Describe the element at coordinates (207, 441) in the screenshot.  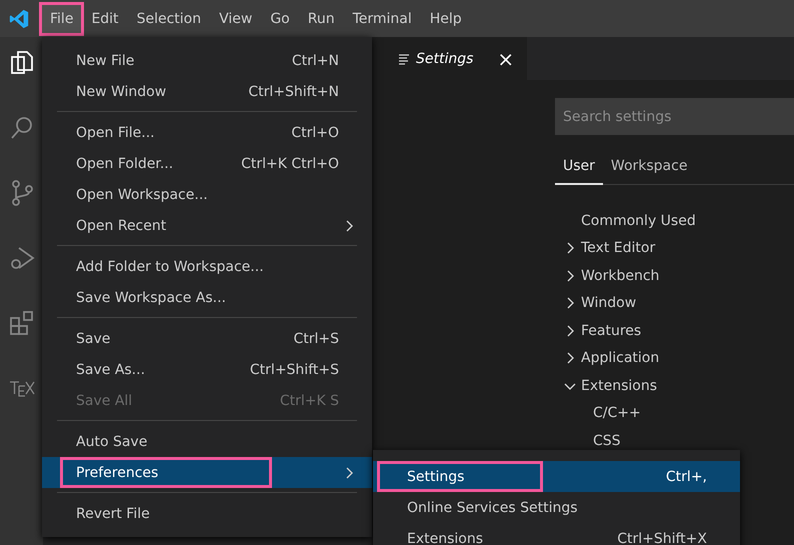
I see `menu-item: Auto Save` at that location.